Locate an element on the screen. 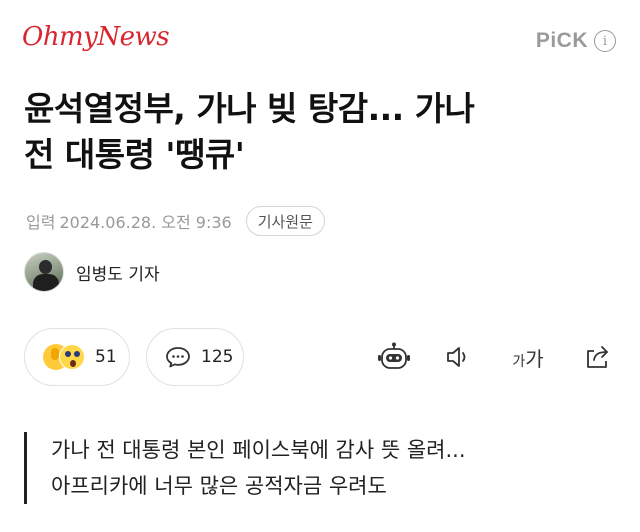 The width and height of the screenshot is (640, 532). share-icon is located at coordinates (597, 357).